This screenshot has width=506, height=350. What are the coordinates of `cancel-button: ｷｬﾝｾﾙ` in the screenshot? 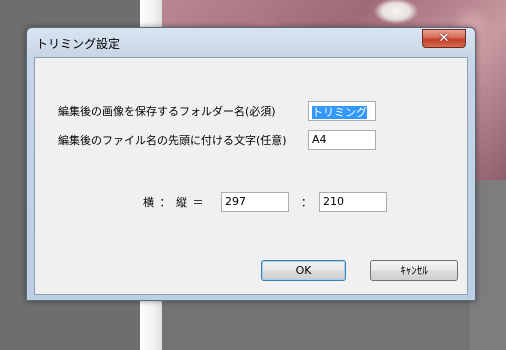 It's located at (414, 270).